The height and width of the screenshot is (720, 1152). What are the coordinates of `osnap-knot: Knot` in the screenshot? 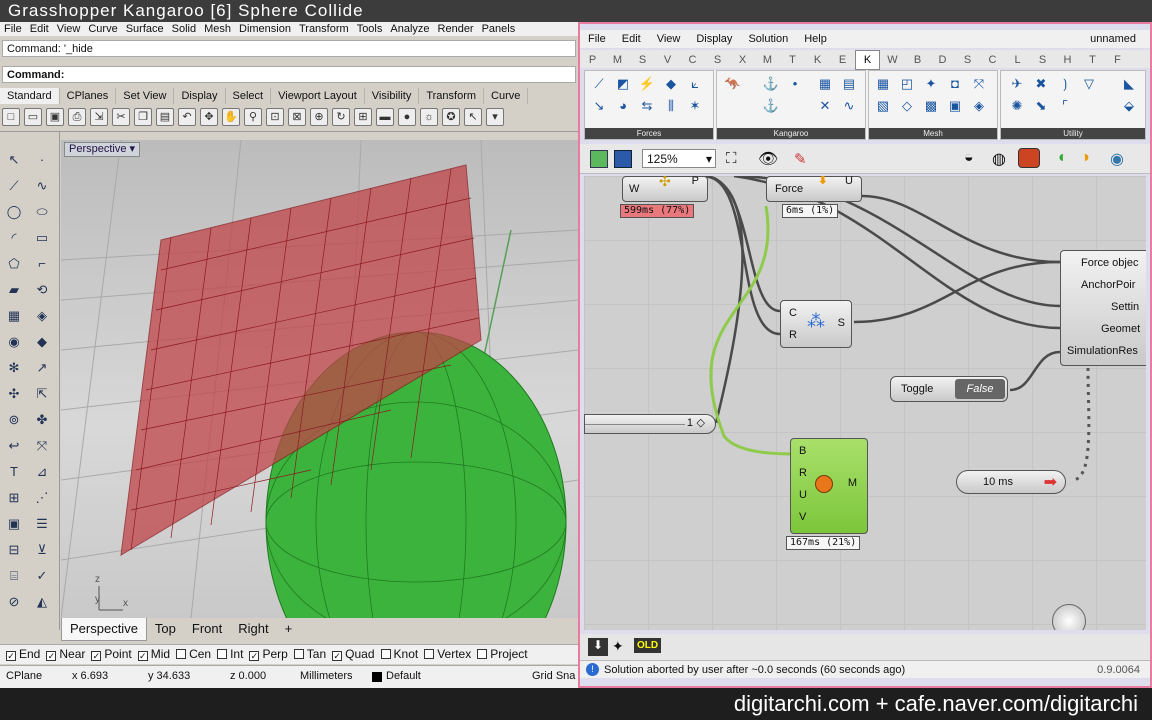 It's located at (399, 654).